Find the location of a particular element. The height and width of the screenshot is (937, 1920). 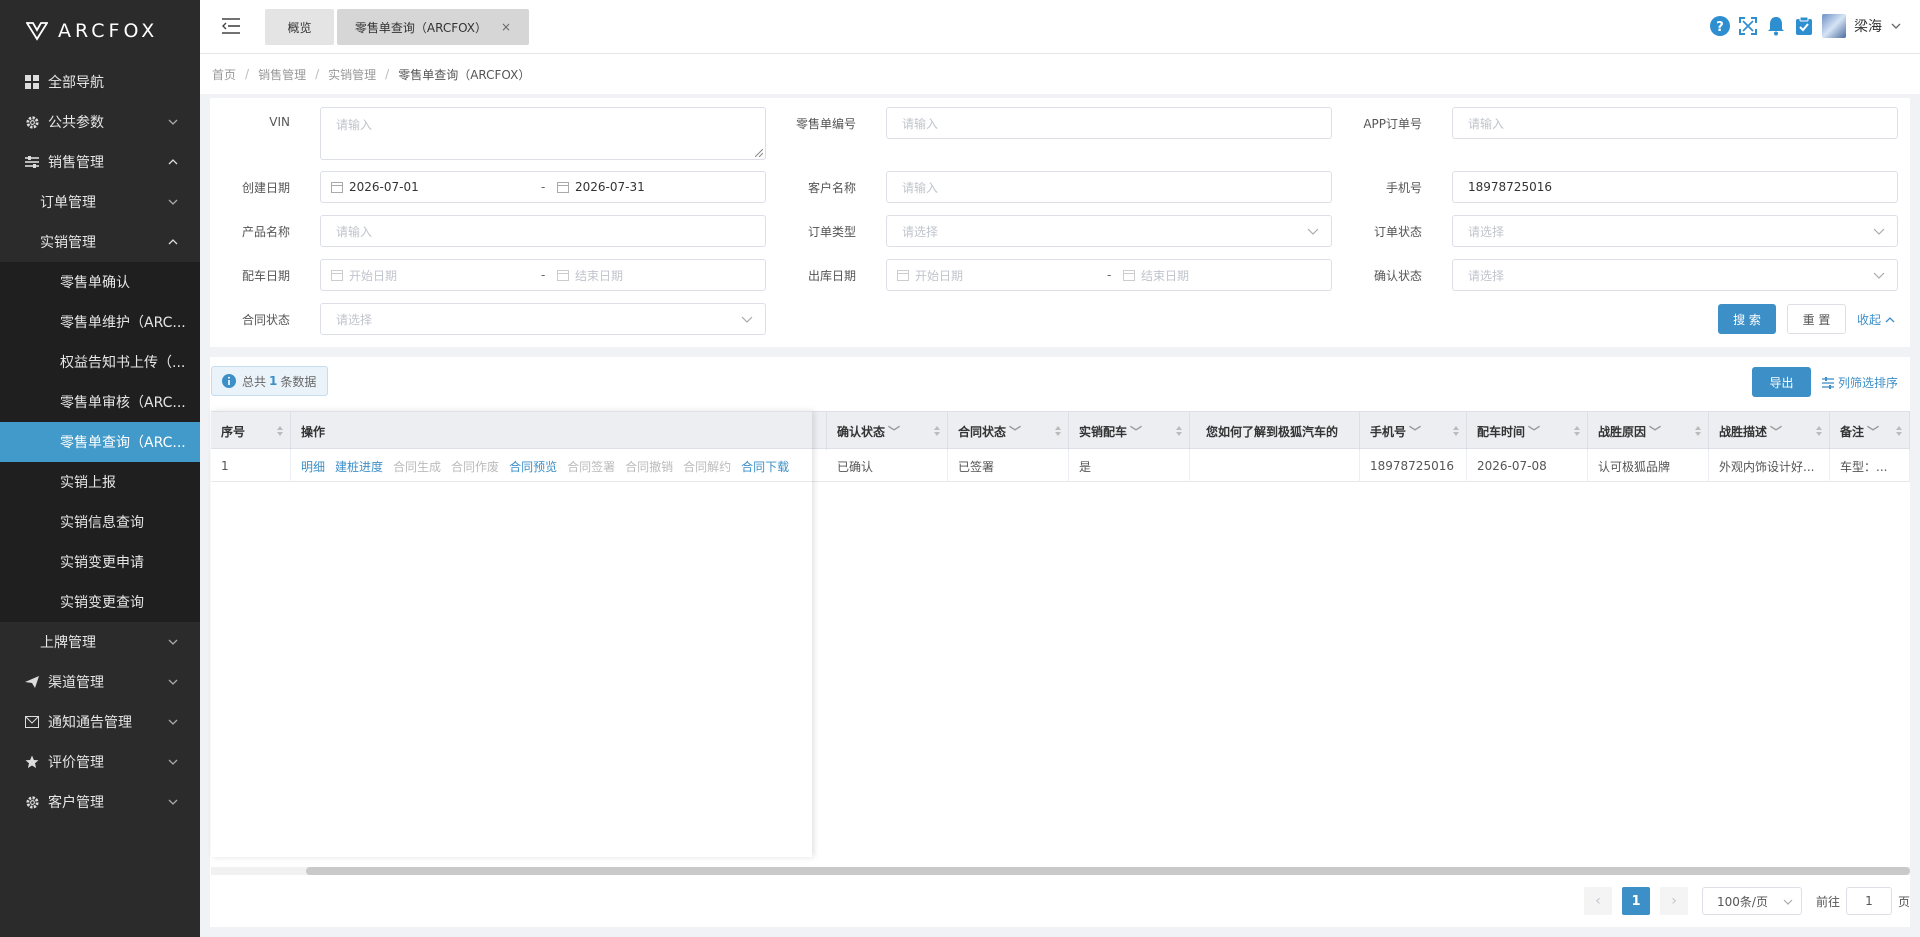

contract-sign-link: 合同签署 is located at coordinates (591, 466).